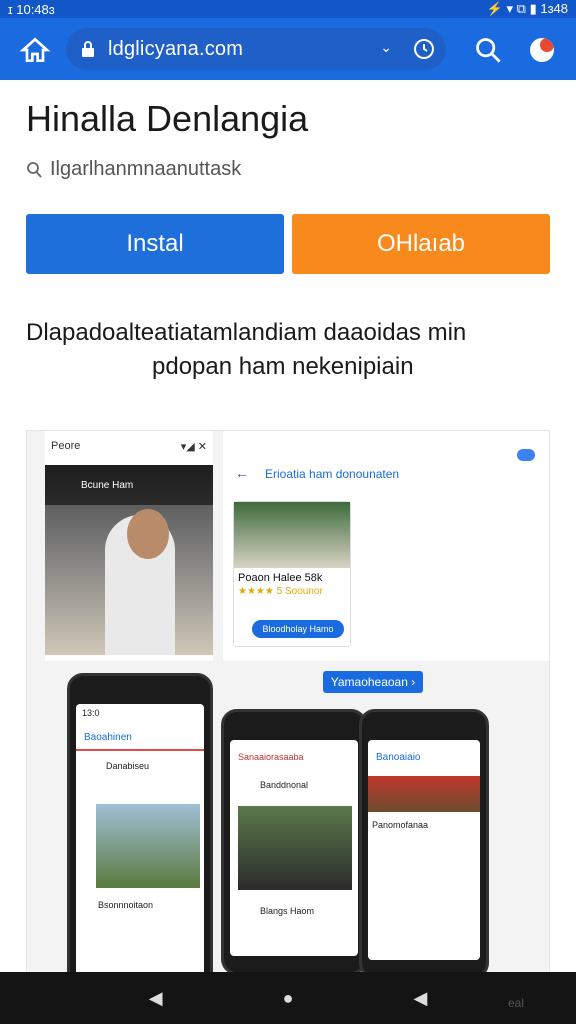 This screenshot has width=576, height=1024. I want to click on developer-name: Ilgarlhanmnaanuttask, so click(146, 169).